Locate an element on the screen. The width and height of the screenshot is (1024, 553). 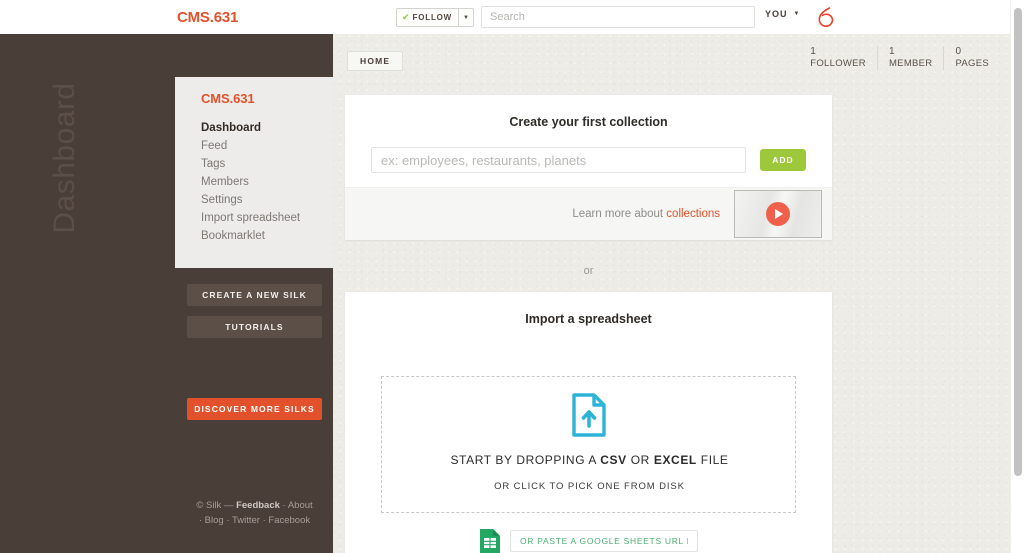
stat-members: 1 MEMBER is located at coordinates (910, 58).